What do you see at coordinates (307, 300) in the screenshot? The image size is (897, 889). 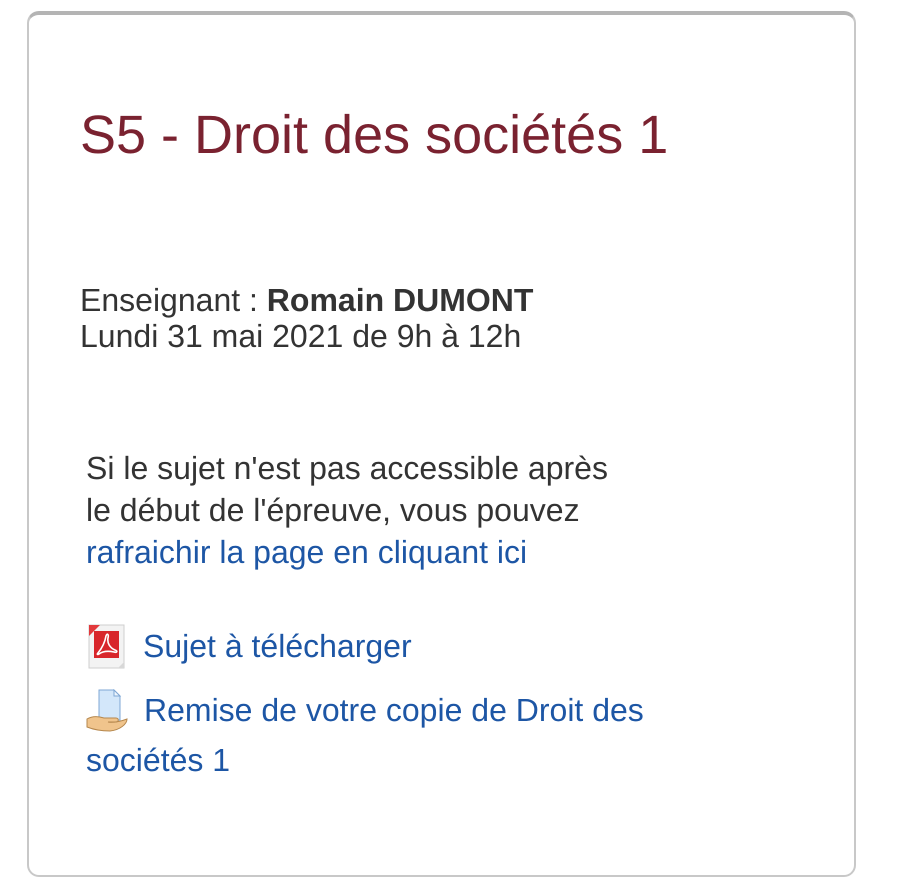 I see `teacher-line: Enseignant : Romain DUMONT` at bounding box center [307, 300].